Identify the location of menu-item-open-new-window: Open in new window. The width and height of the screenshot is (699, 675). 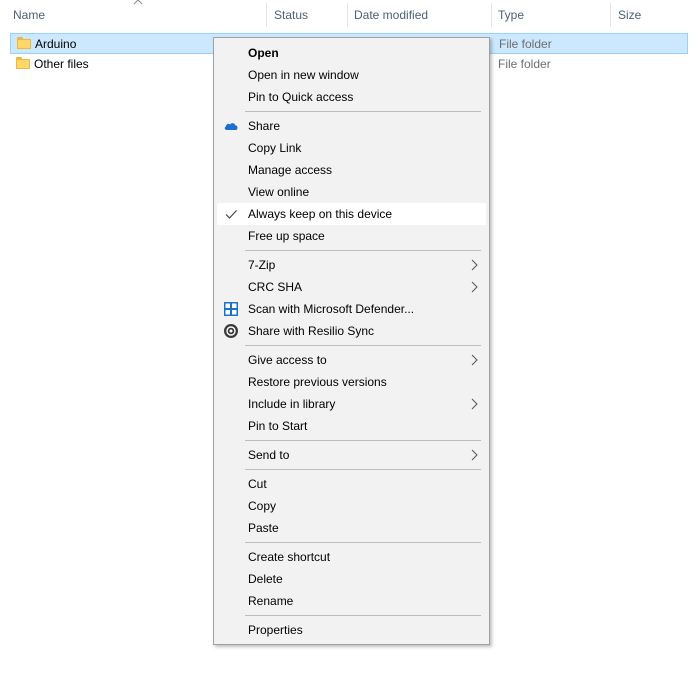
(351, 75).